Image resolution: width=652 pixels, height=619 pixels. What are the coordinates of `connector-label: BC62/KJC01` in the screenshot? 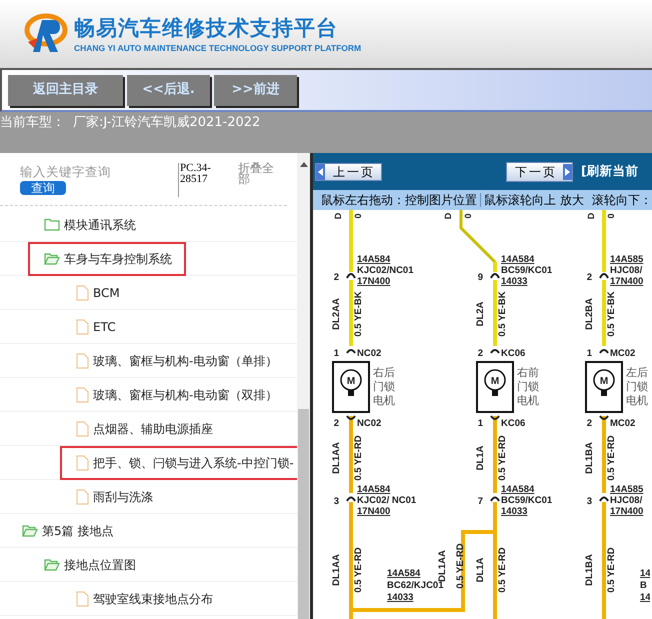 It's located at (415, 585).